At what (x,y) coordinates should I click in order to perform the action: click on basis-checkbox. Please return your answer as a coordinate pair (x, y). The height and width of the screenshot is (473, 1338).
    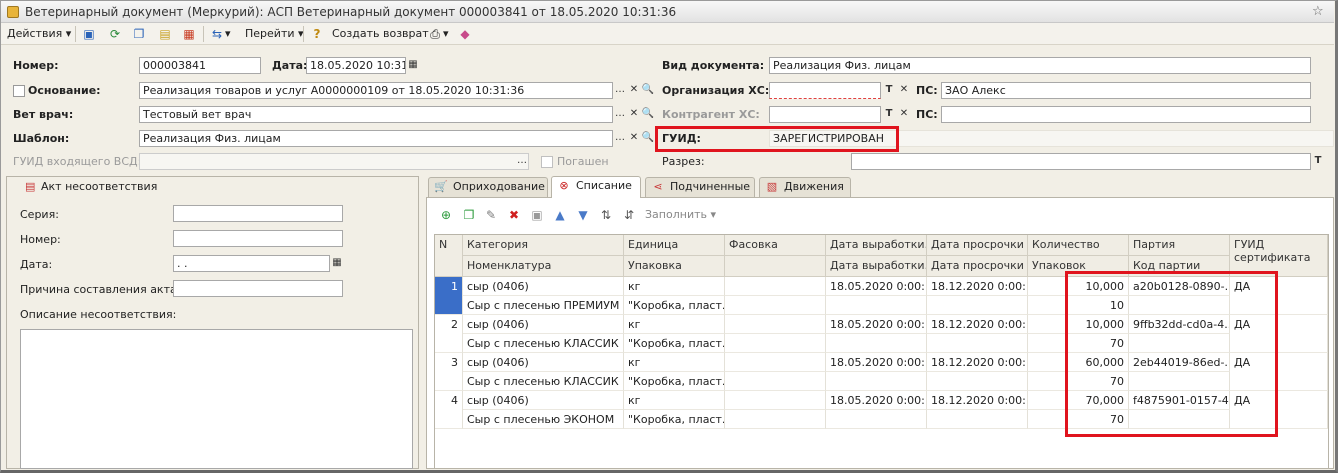
    Looking at the image, I should click on (19, 91).